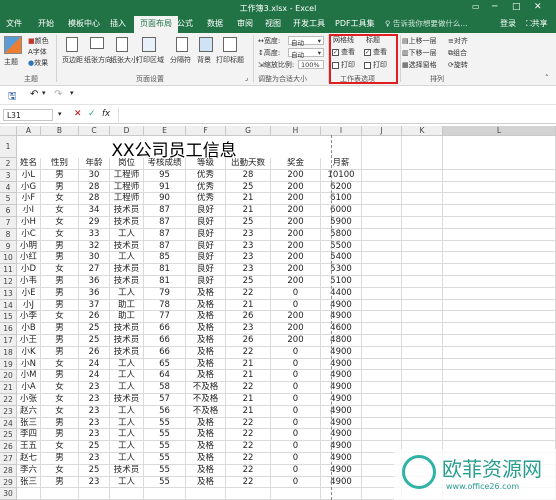 This screenshot has width=556, height=500. What do you see at coordinates (206, 270) in the screenshot?
I see `cell-f11: 良好` at bounding box center [206, 270].